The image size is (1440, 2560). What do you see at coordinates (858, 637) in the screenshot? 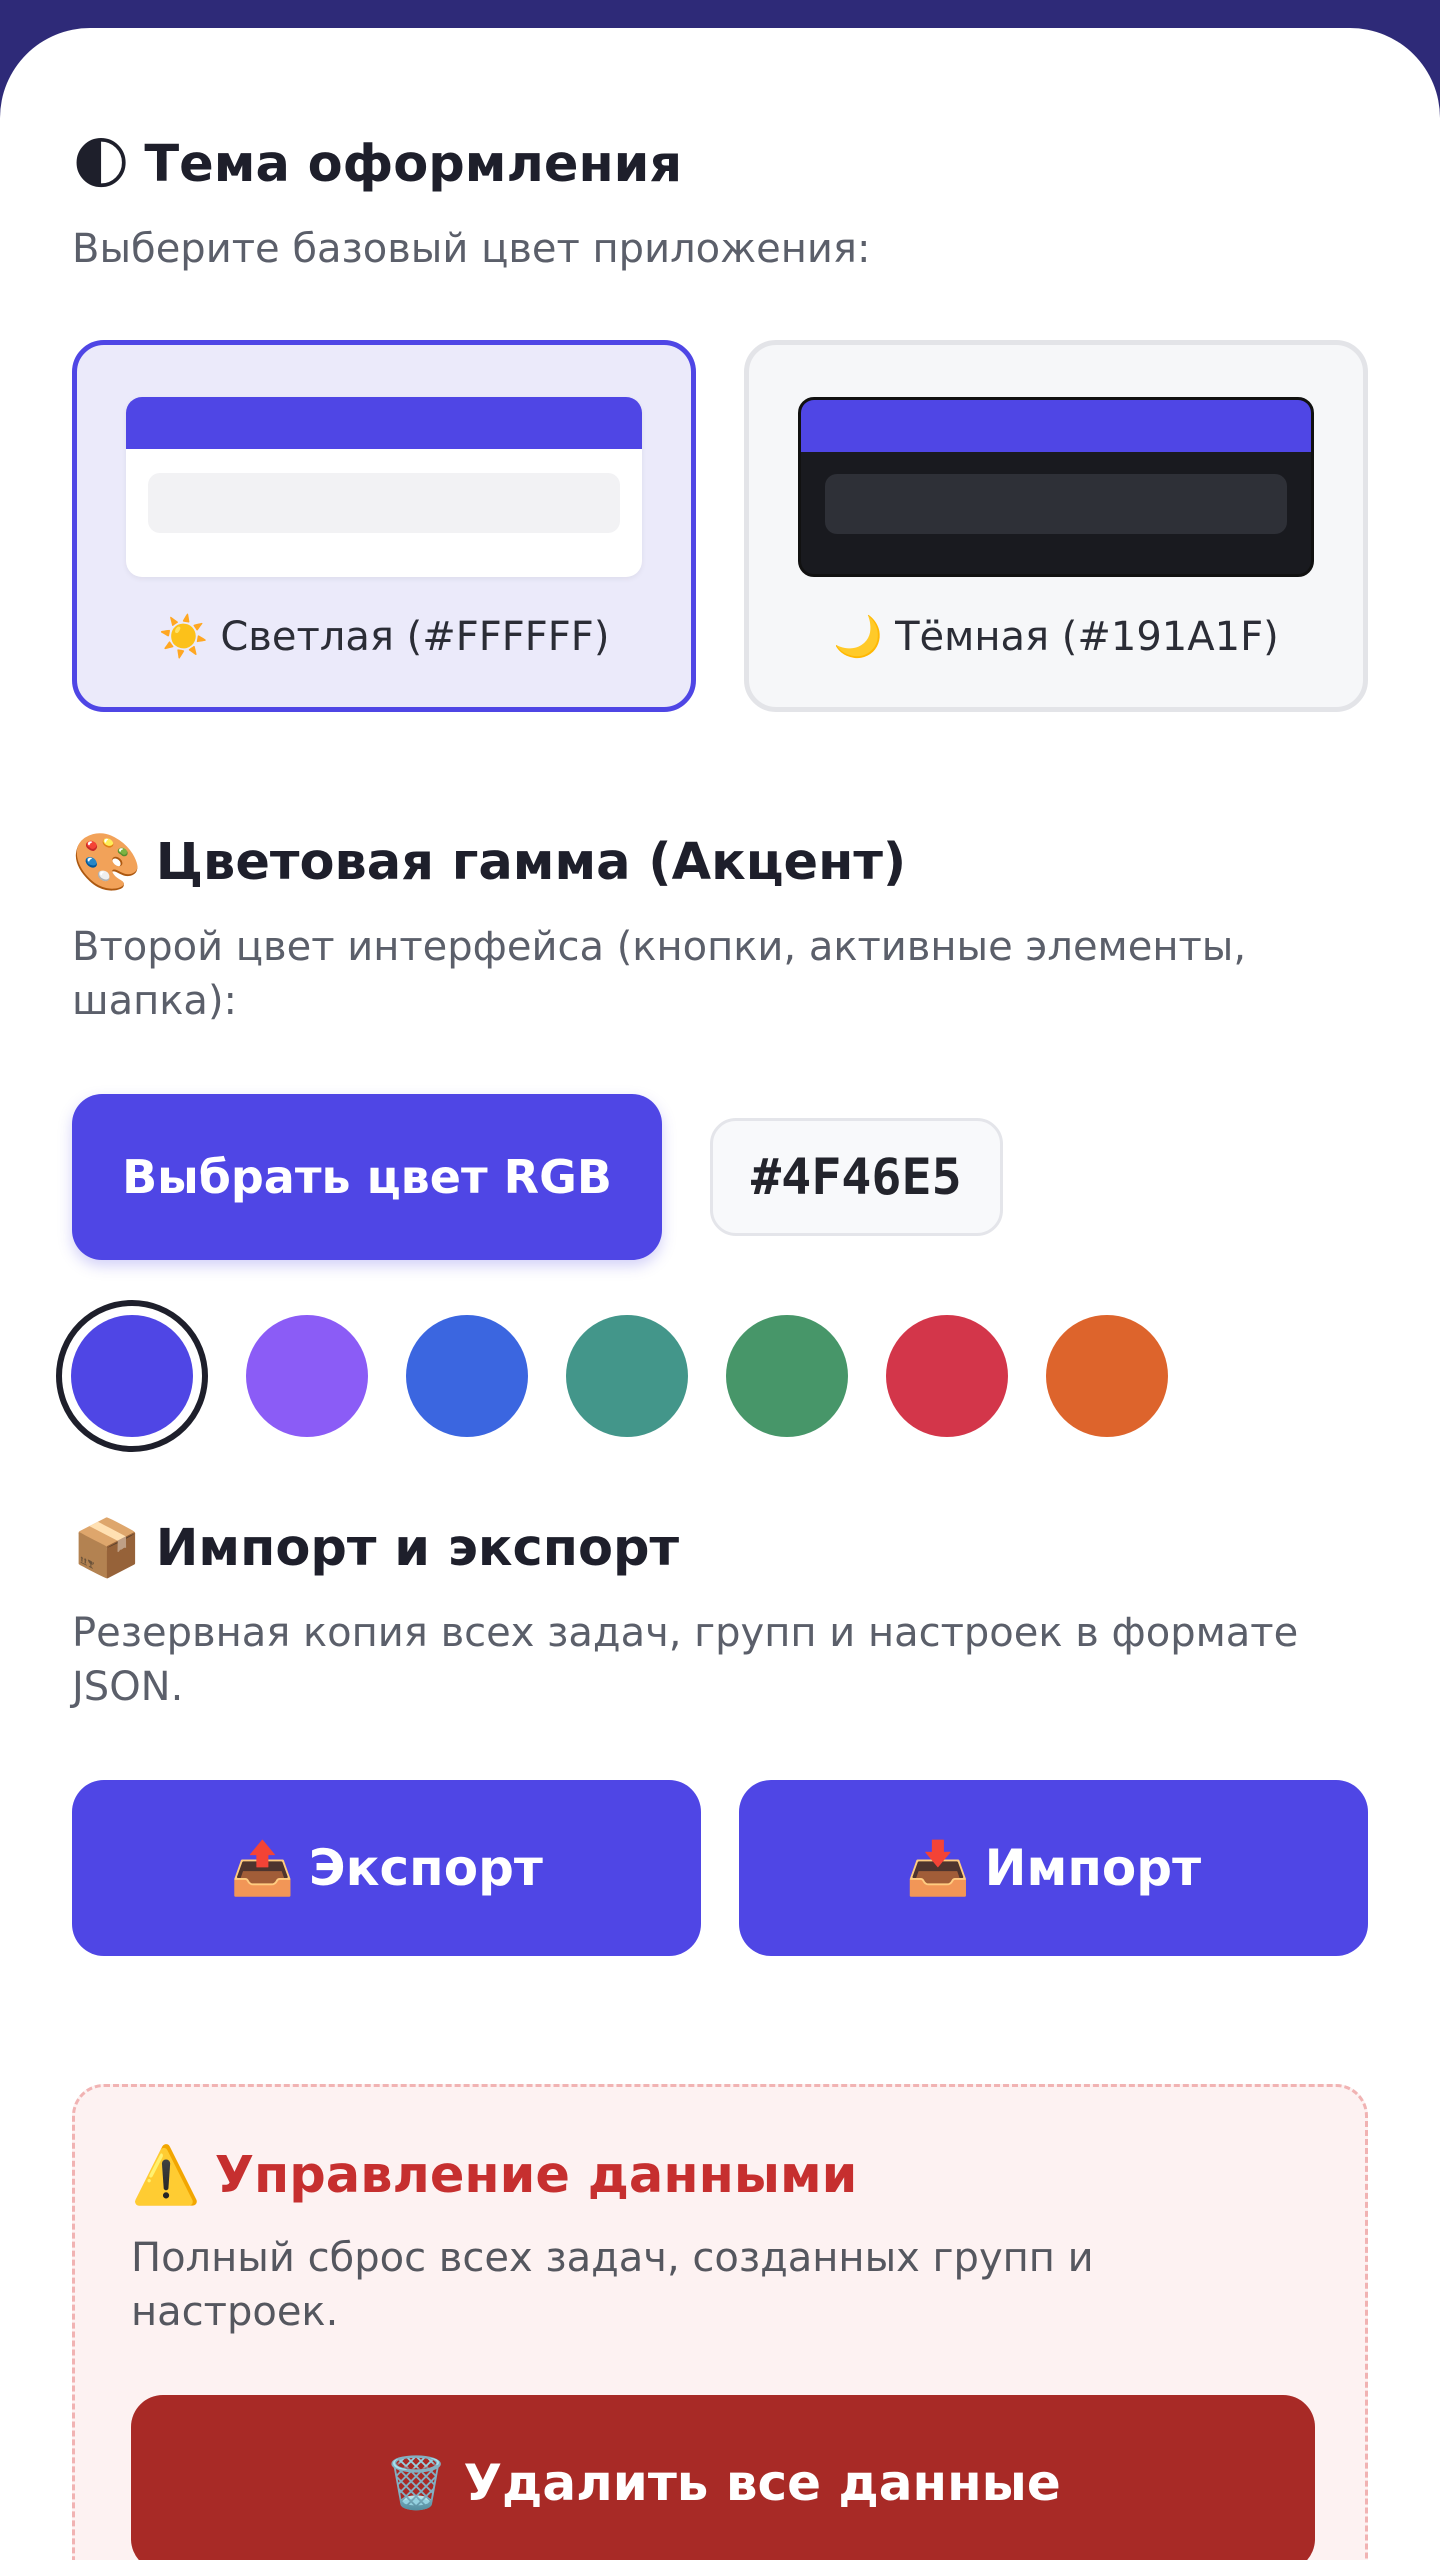
I see `moon-icon: 🌙` at bounding box center [858, 637].